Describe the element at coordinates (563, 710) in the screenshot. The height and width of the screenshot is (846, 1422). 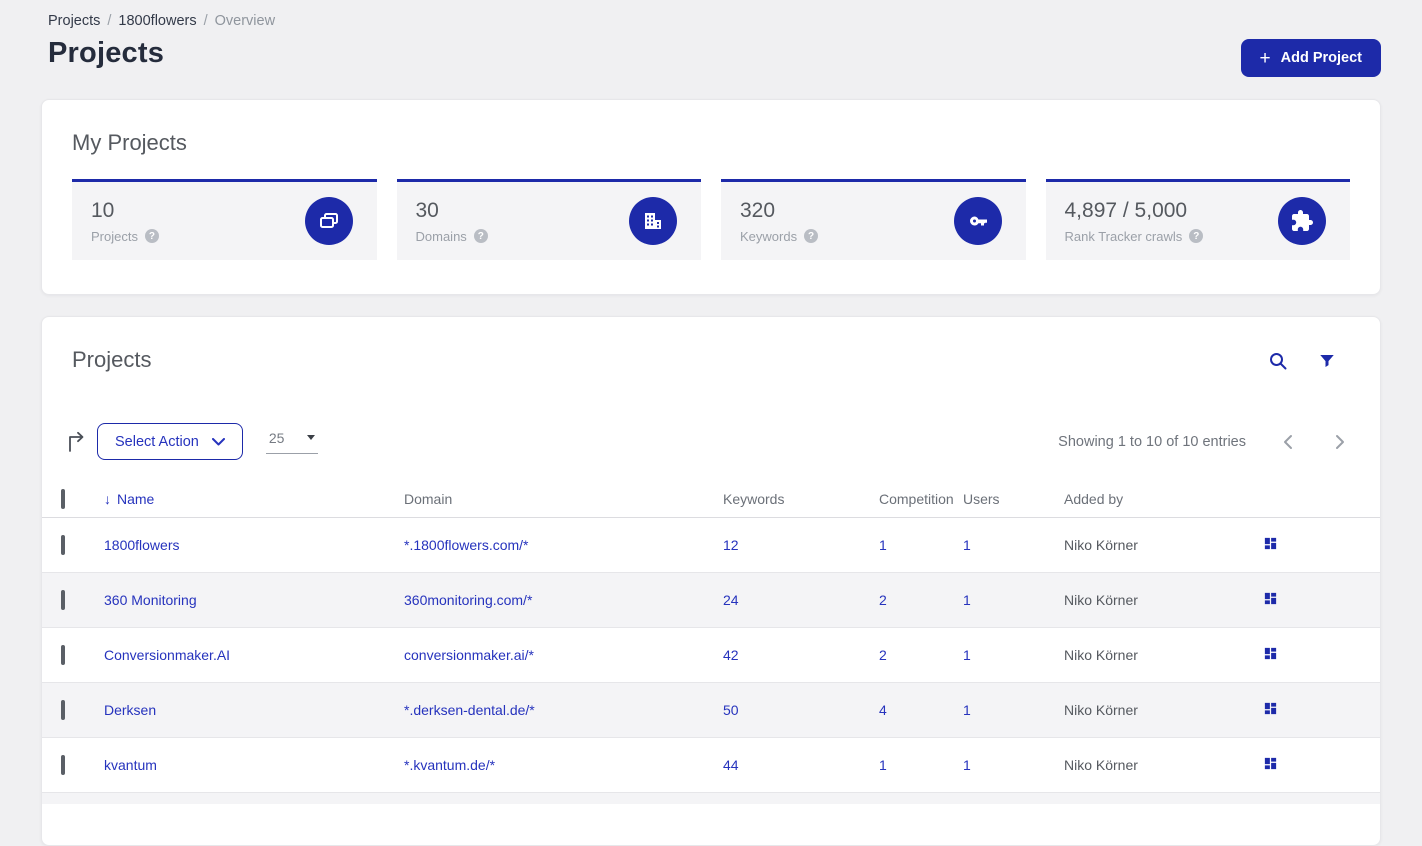
I see `project-domain-link: *.derksen-dental.de/*` at that location.